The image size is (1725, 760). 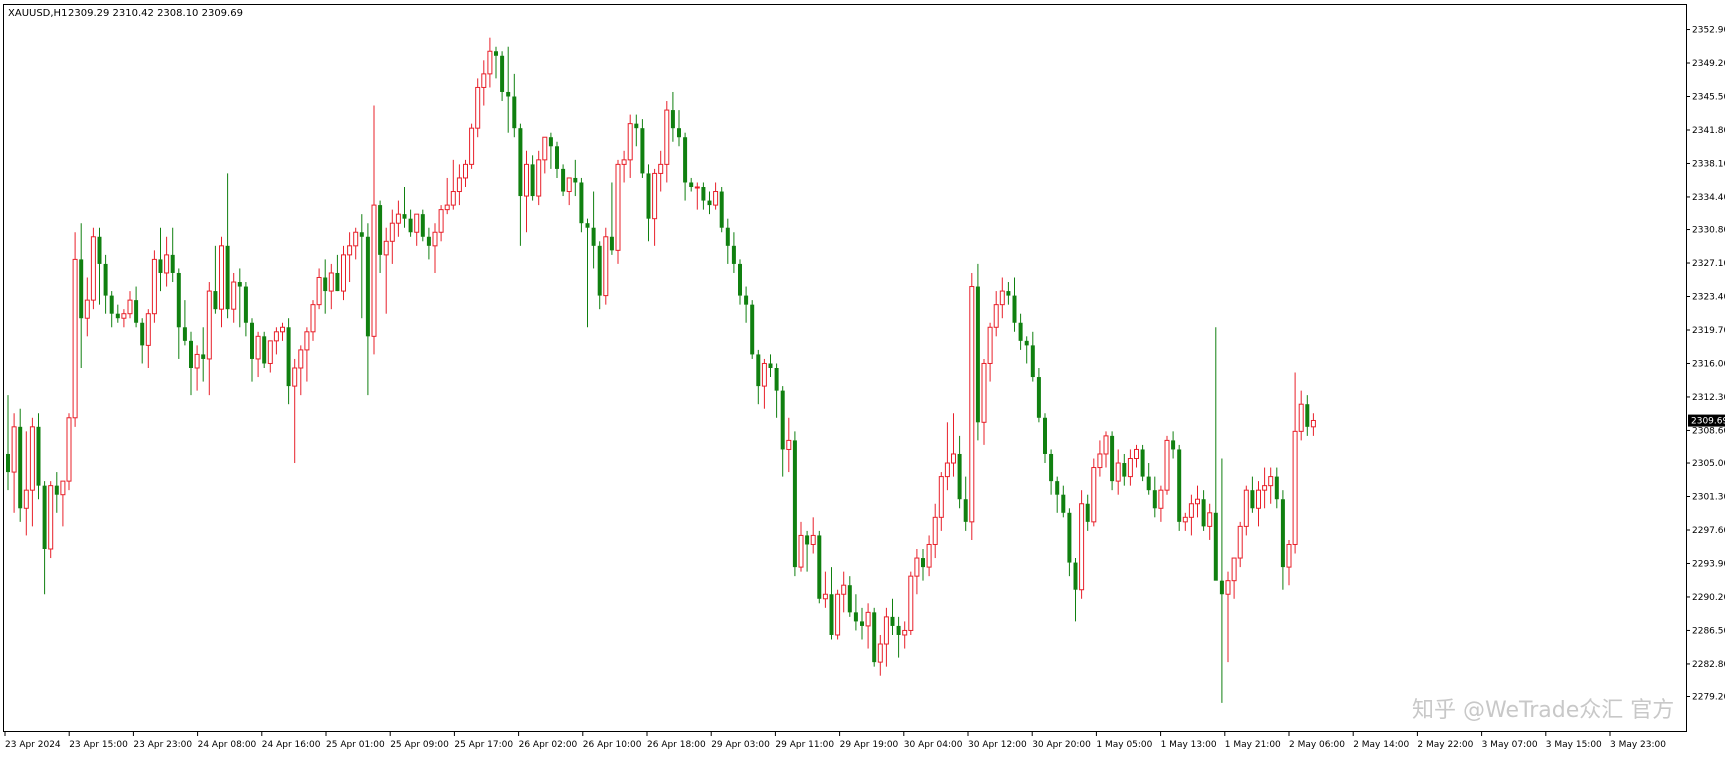 What do you see at coordinates (291, 745) in the screenshot?
I see `time-tick-label: 24 Apr 16:00` at bounding box center [291, 745].